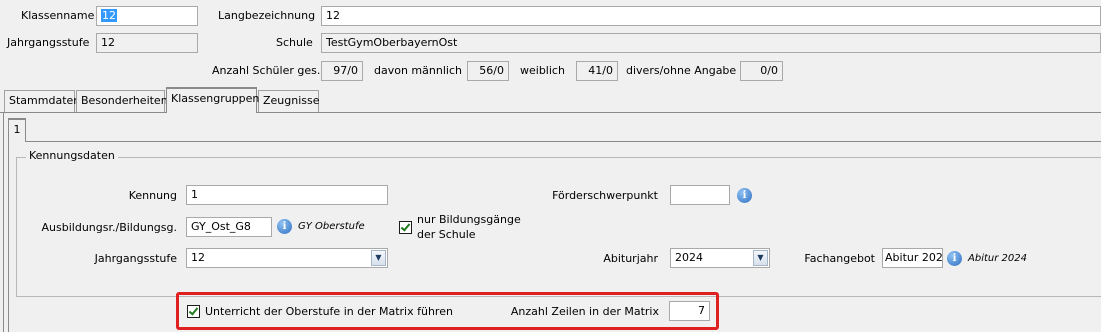  What do you see at coordinates (147, 43) in the screenshot?
I see `jahrgangsstufe-field: 12` at bounding box center [147, 43].